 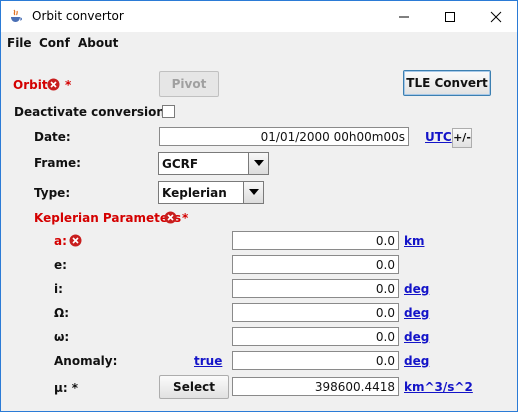 What do you see at coordinates (447, 83) in the screenshot?
I see `tle-convert-button: TLE Convert` at bounding box center [447, 83].